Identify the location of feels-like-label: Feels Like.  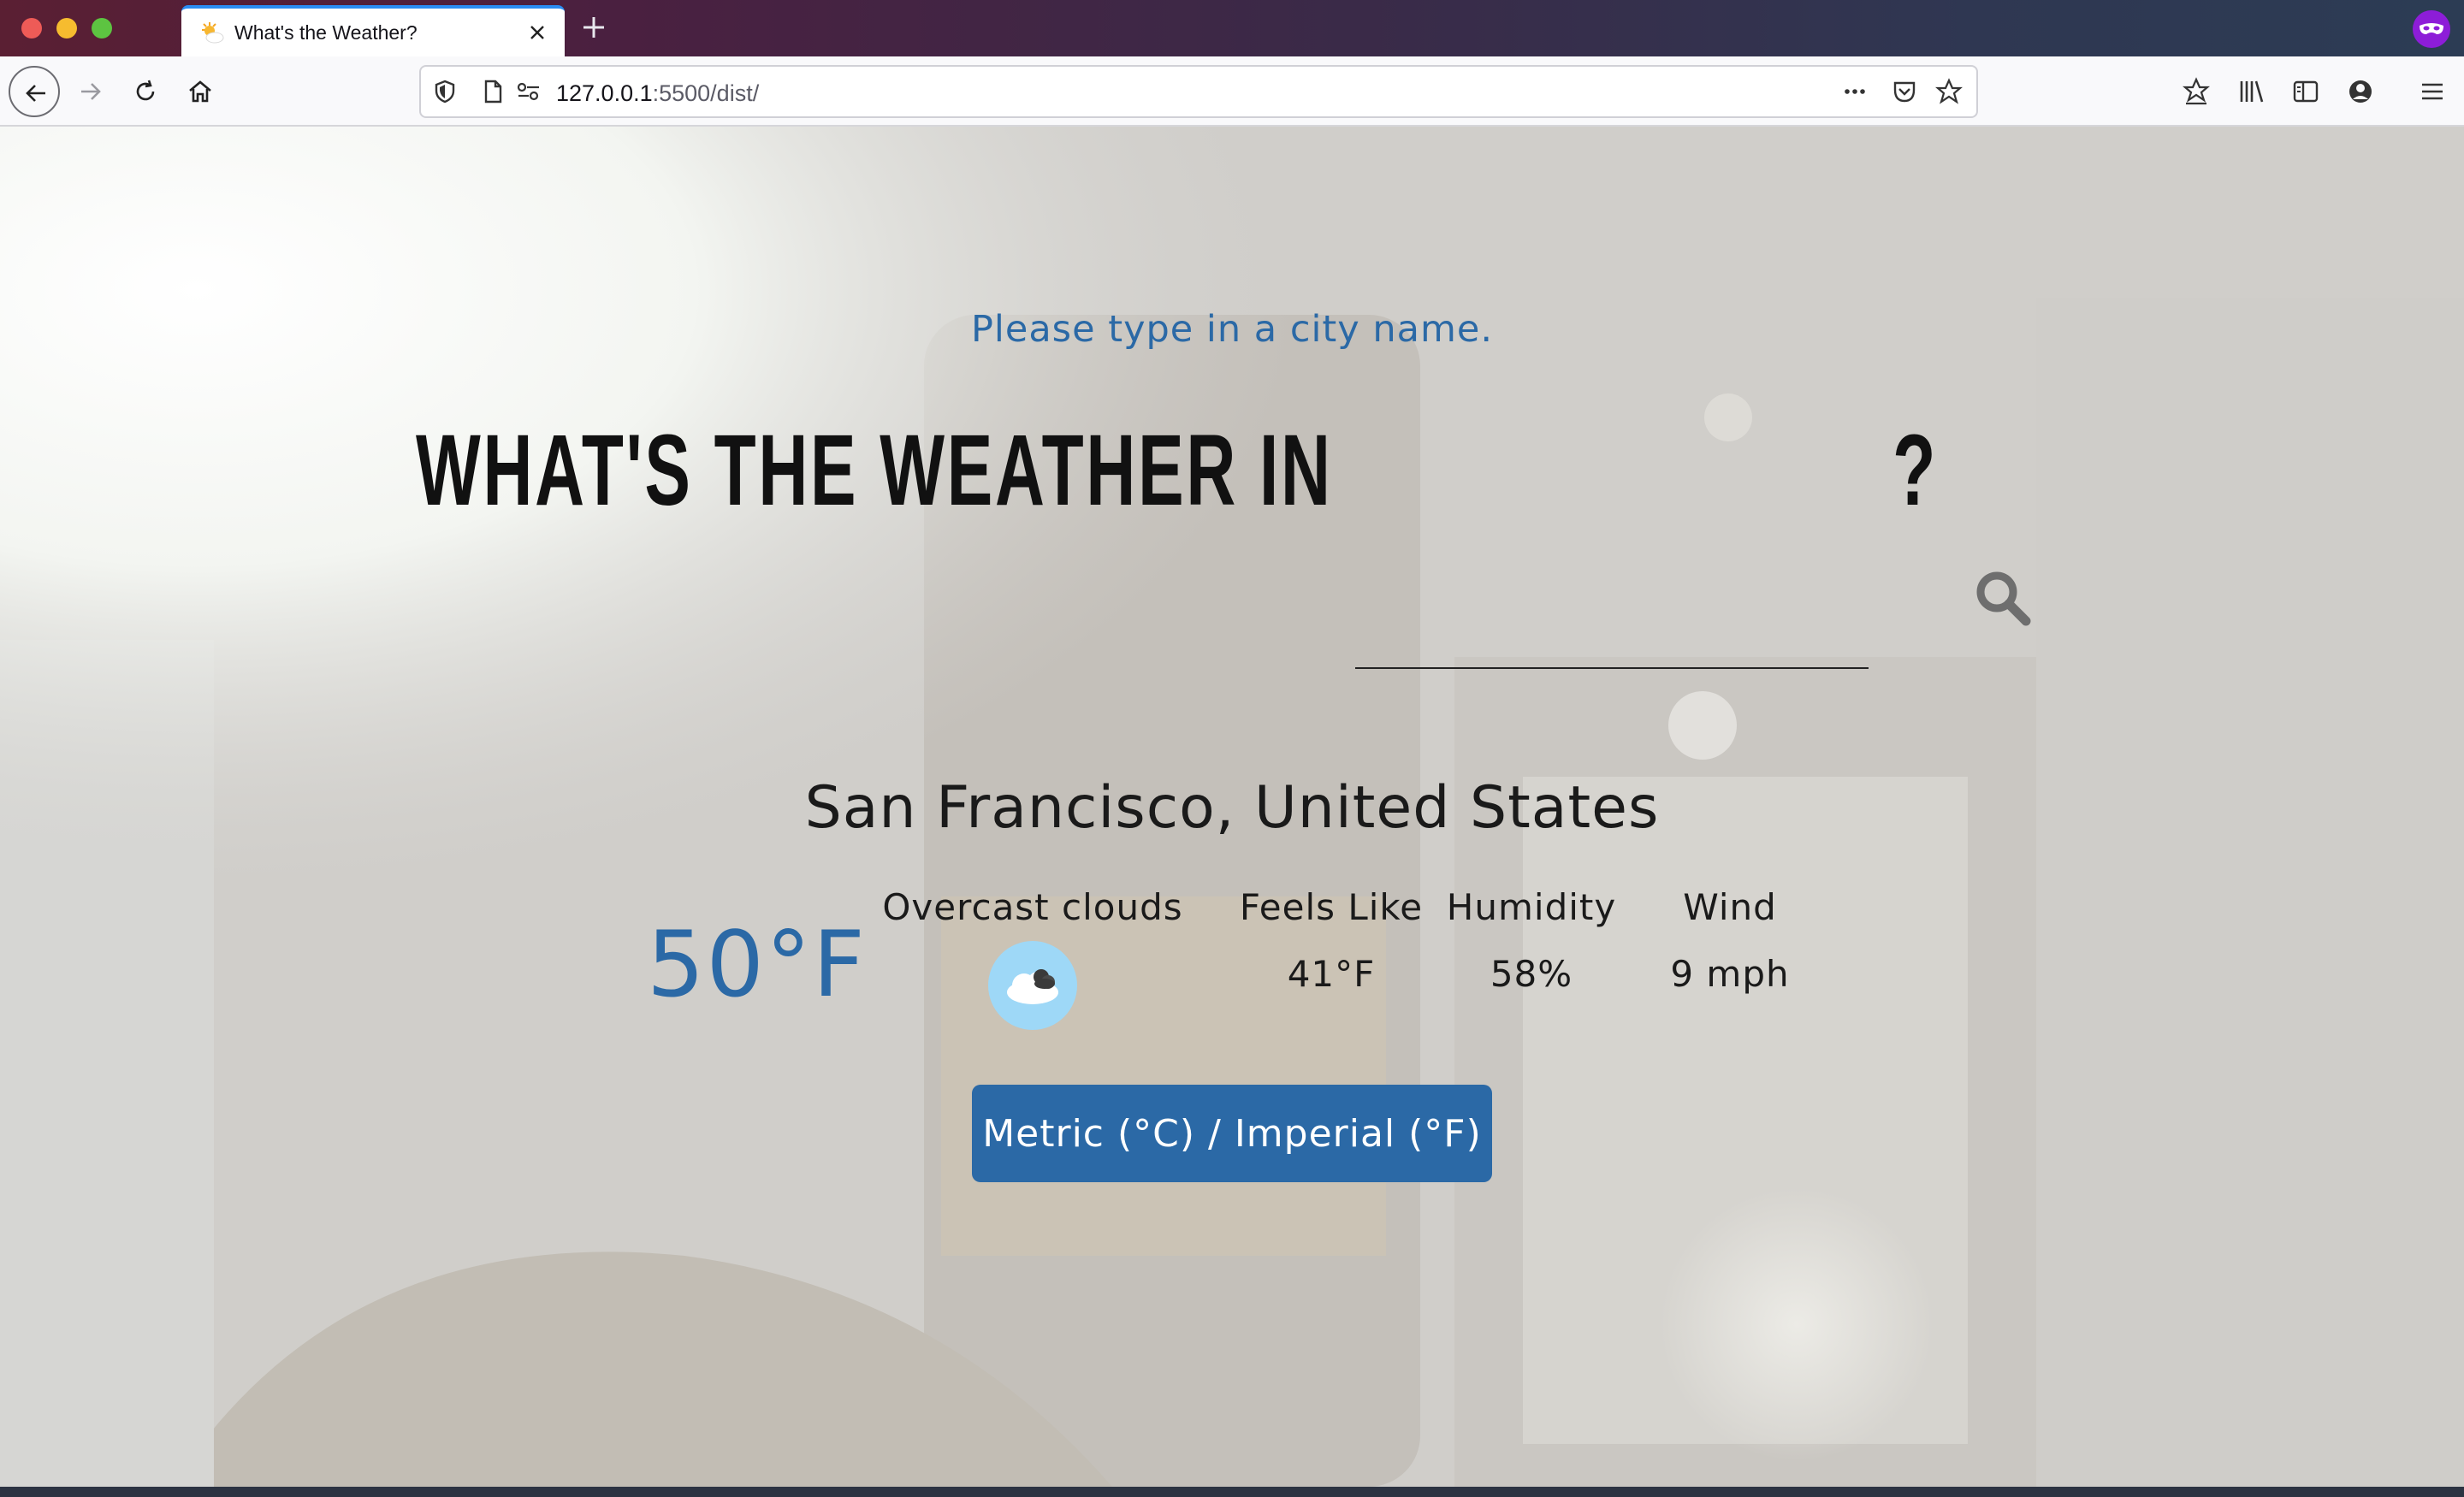
(1331, 907).